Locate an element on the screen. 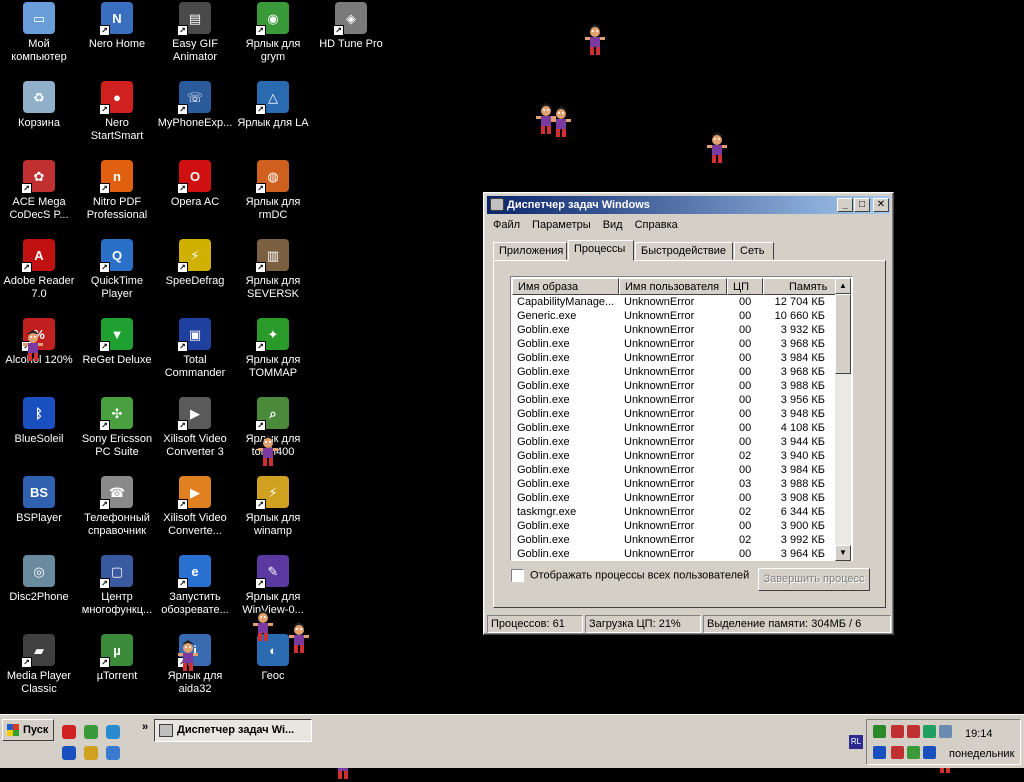  close-button: ✕ is located at coordinates (881, 205).